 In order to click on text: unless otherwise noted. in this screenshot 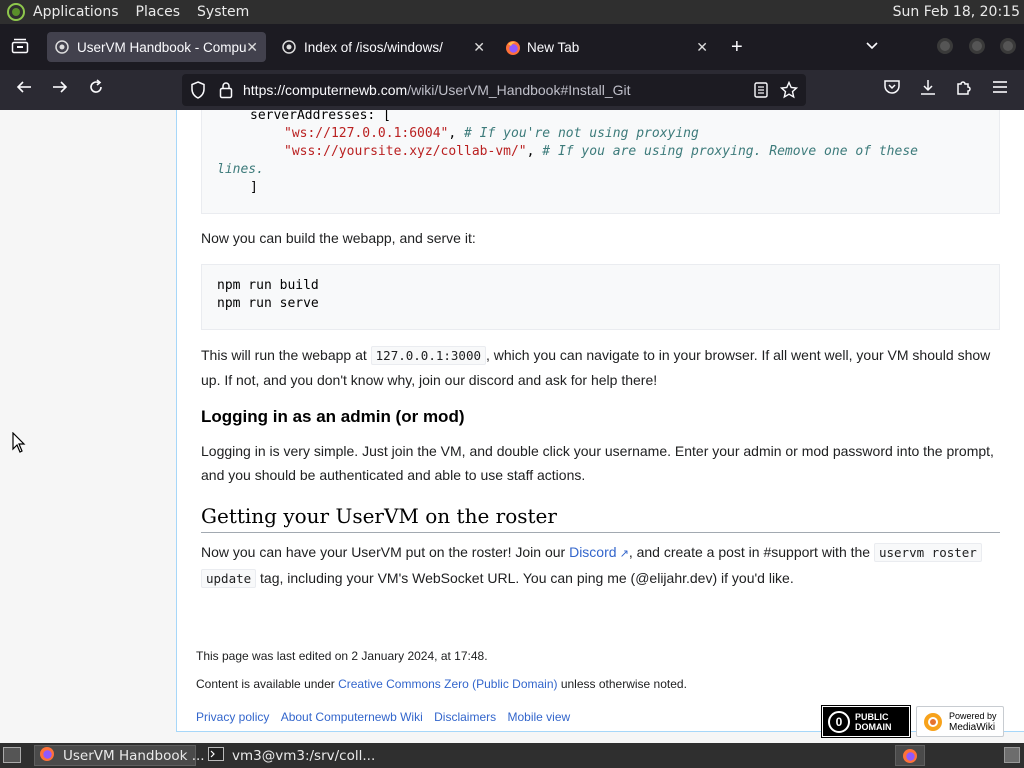, I will do `click(622, 684)`.